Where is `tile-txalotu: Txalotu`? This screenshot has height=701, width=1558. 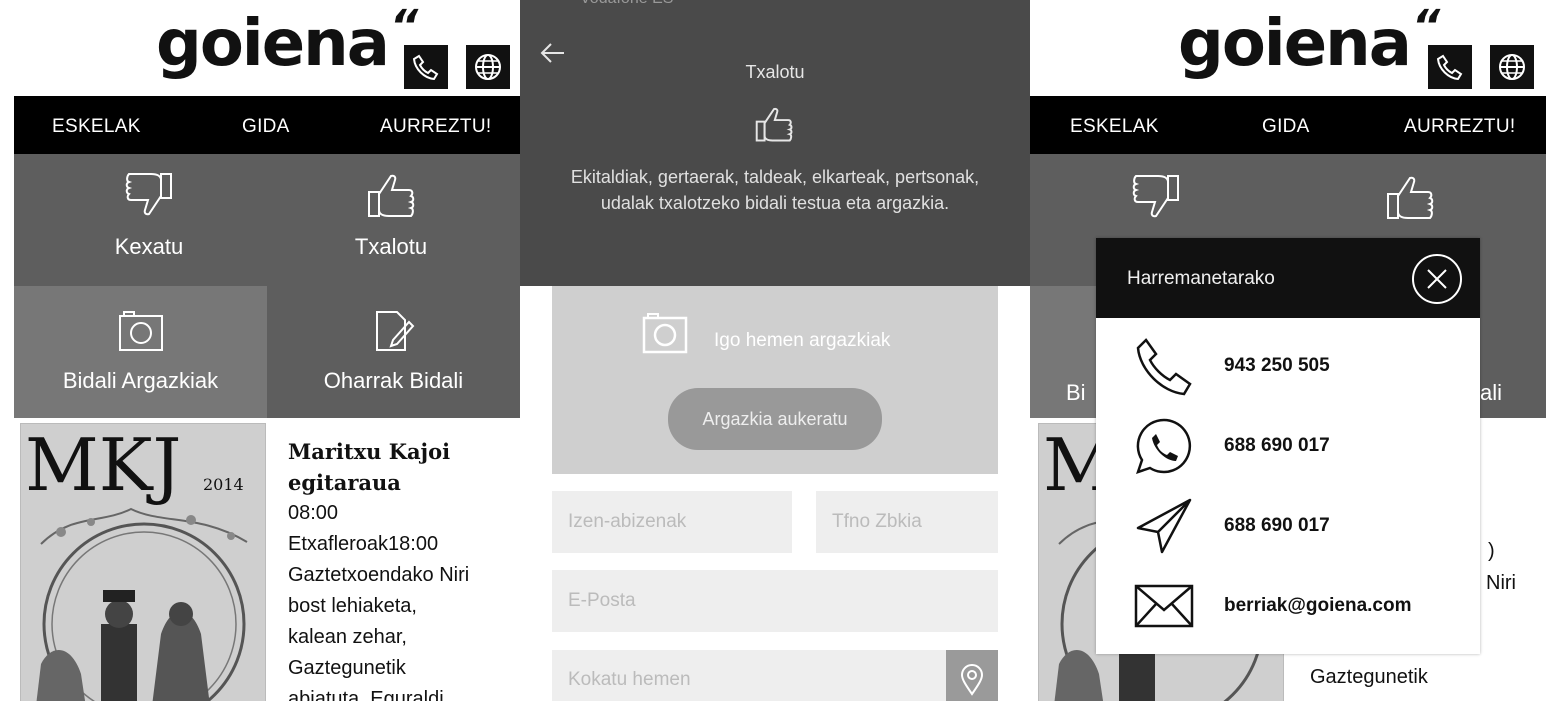
tile-txalotu: Txalotu is located at coordinates (391, 215).